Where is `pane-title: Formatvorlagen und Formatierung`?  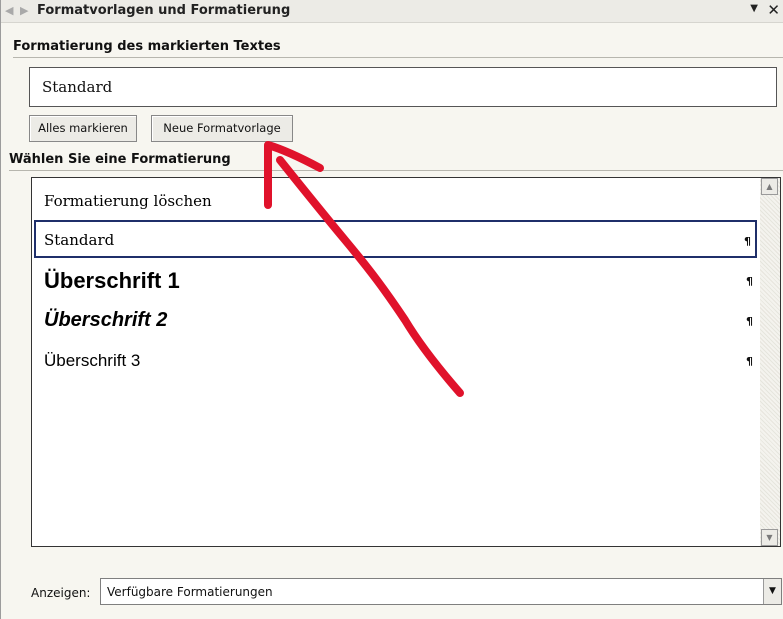
pane-title: Formatvorlagen und Formatierung is located at coordinates (164, 10).